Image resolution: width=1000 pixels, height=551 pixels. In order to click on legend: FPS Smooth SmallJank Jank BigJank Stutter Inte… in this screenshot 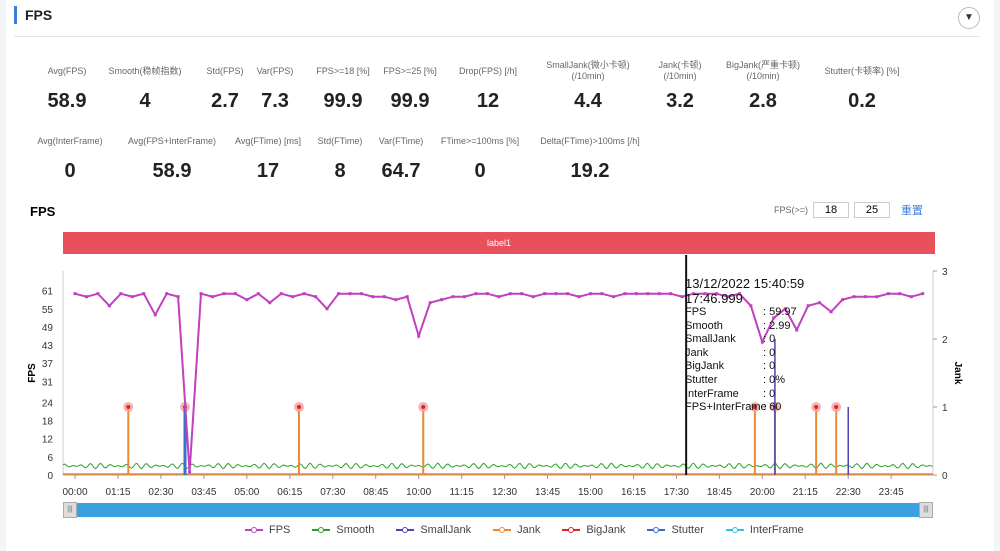, I will do `click(524, 530)`.